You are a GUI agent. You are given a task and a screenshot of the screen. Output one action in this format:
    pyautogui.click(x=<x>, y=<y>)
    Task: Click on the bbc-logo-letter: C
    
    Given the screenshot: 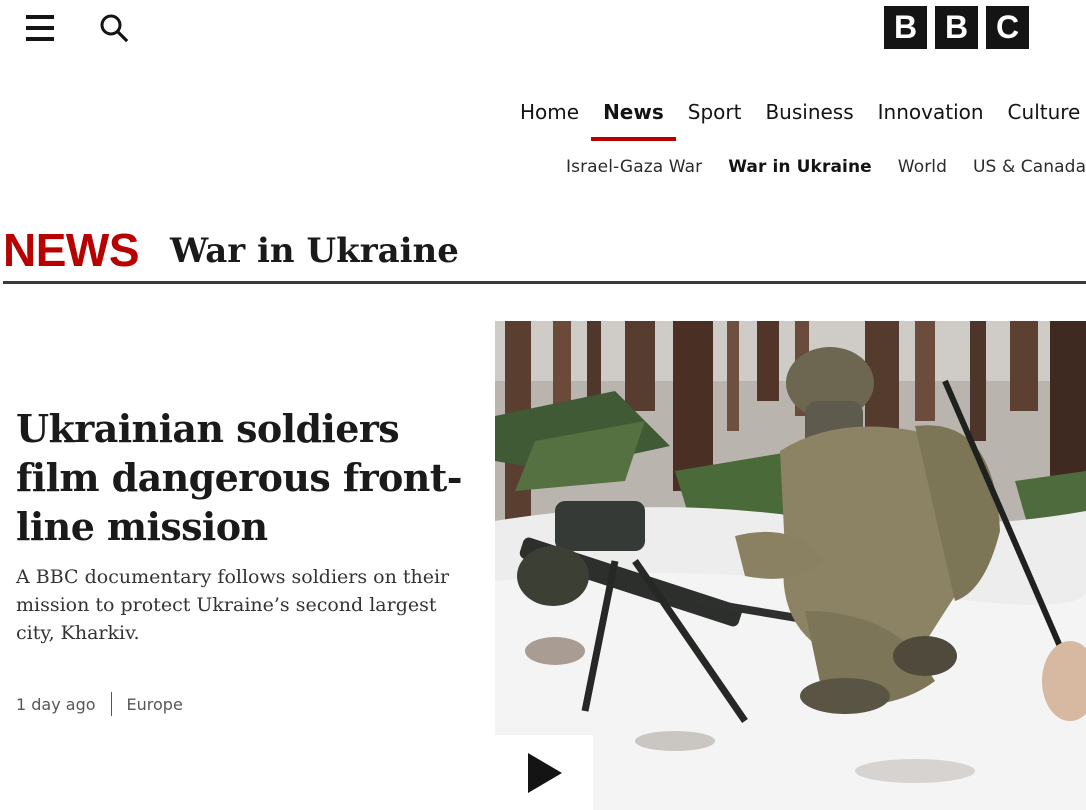 What is the action you would take?
    pyautogui.click(x=1007, y=27)
    